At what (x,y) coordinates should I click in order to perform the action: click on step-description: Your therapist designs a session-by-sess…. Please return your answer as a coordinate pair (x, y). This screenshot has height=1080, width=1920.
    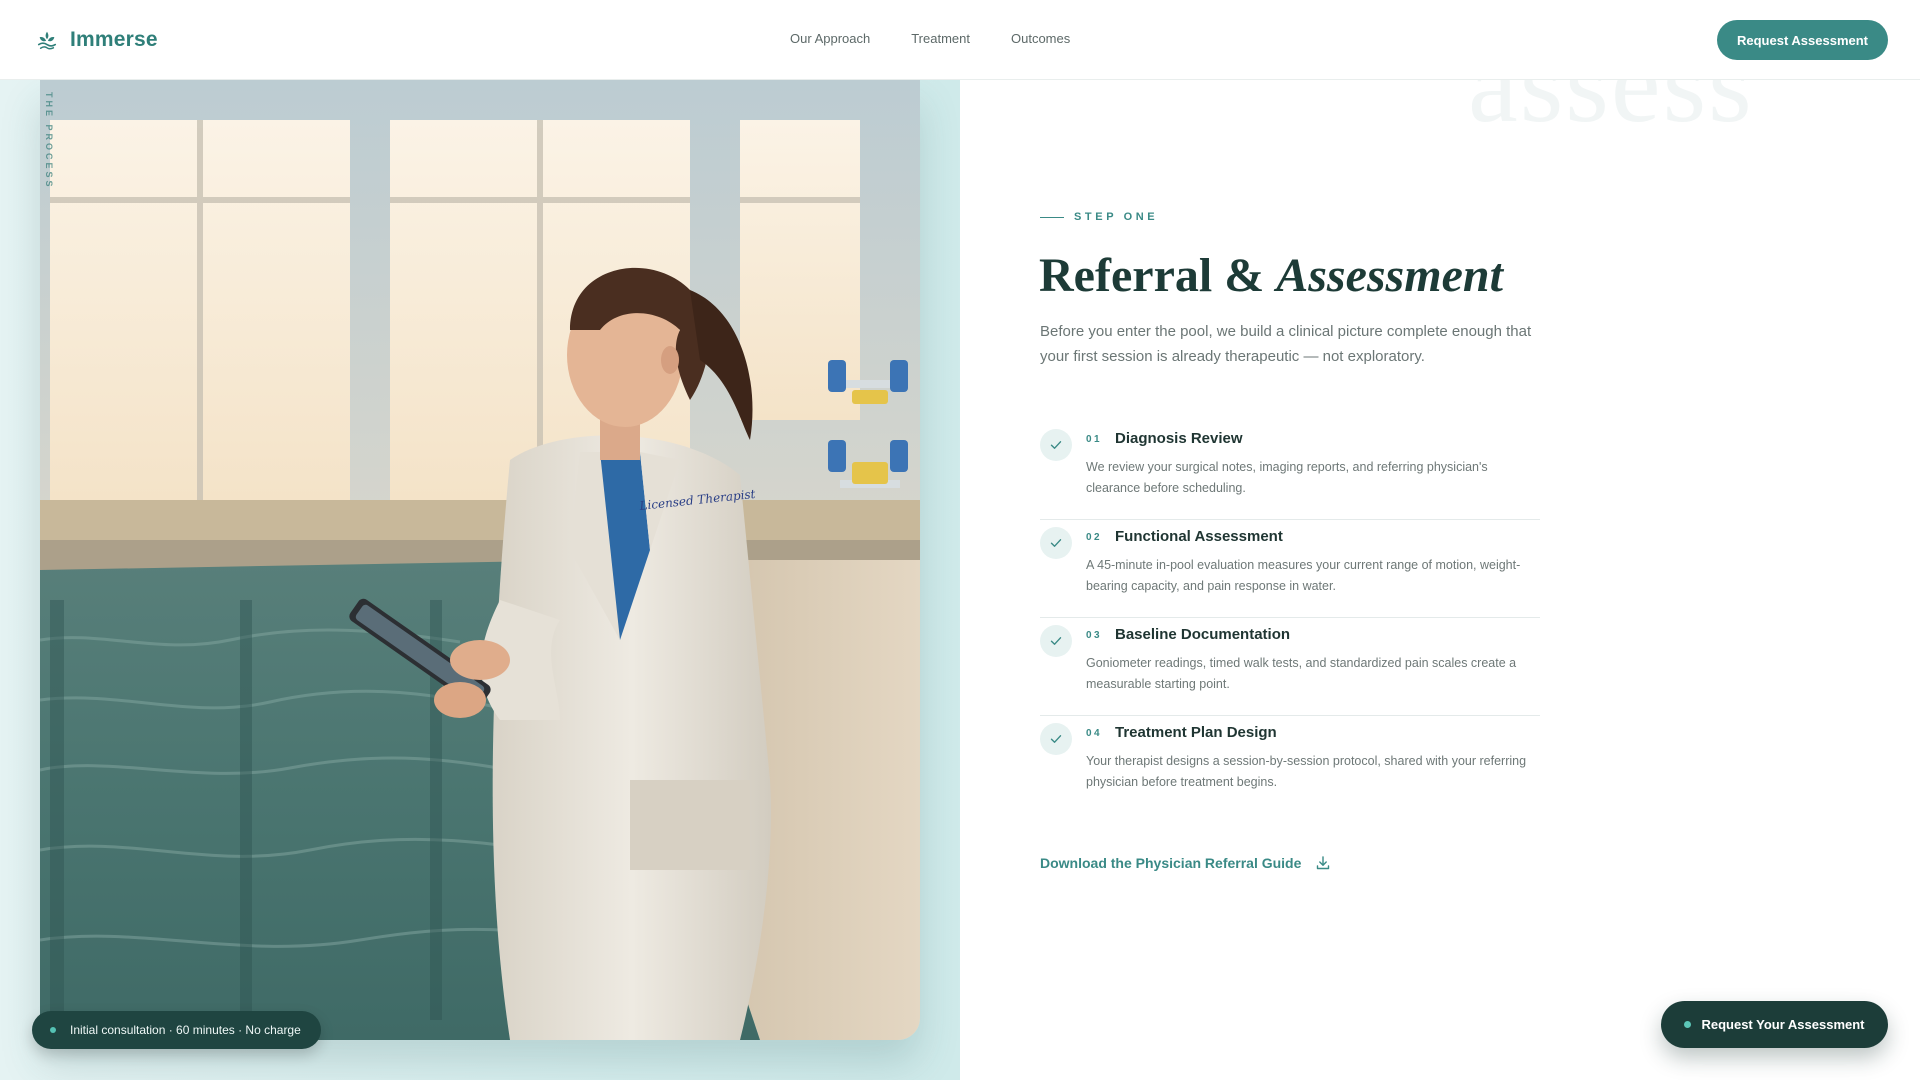
    Looking at the image, I should click on (1306, 771).